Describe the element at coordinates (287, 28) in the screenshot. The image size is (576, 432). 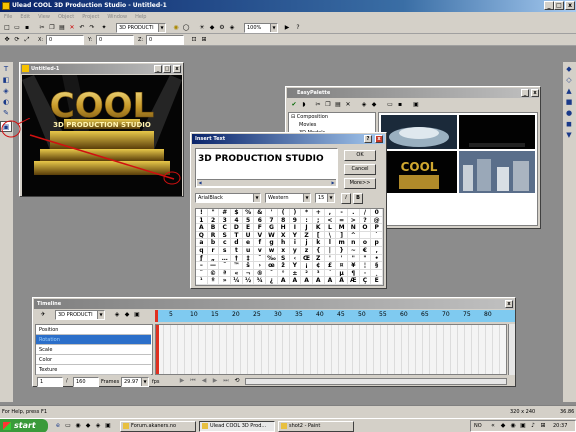
I see `render-icon: ▶` at that location.